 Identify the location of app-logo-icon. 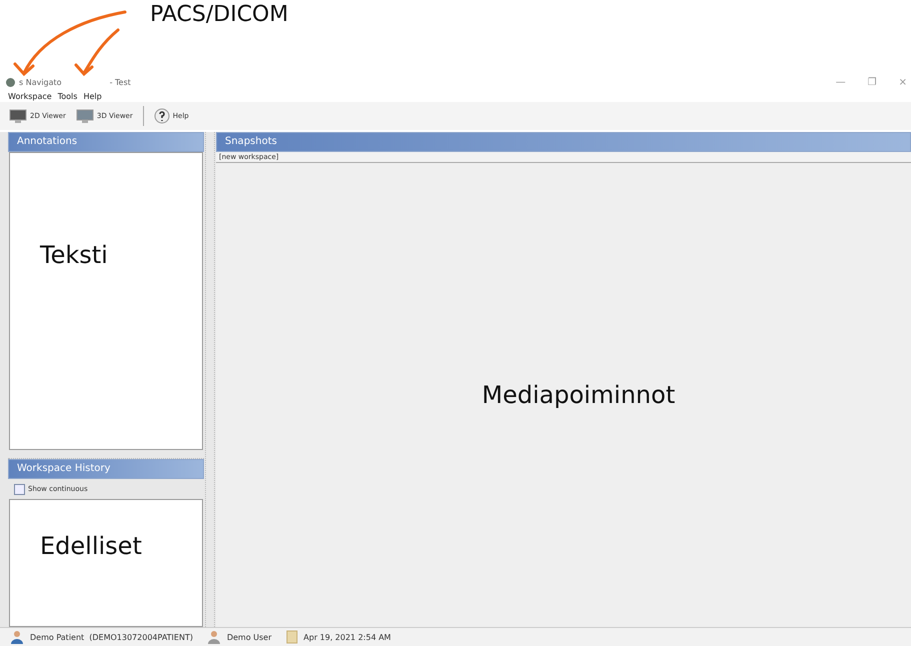
(10, 82).